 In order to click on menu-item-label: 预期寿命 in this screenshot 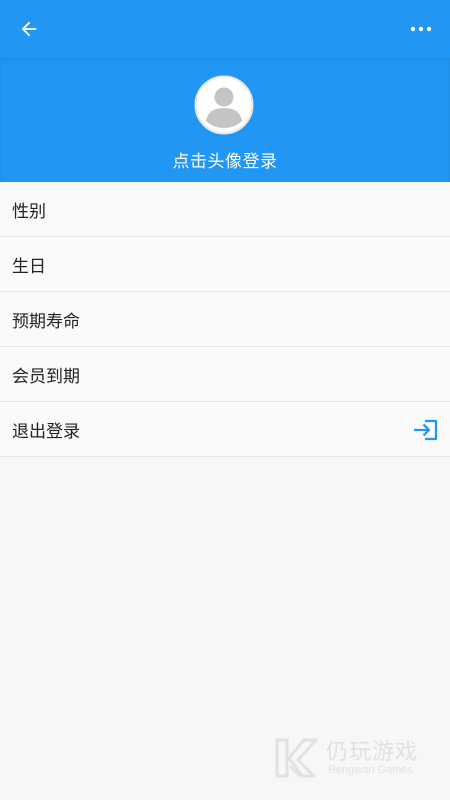, I will do `click(46, 321)`.